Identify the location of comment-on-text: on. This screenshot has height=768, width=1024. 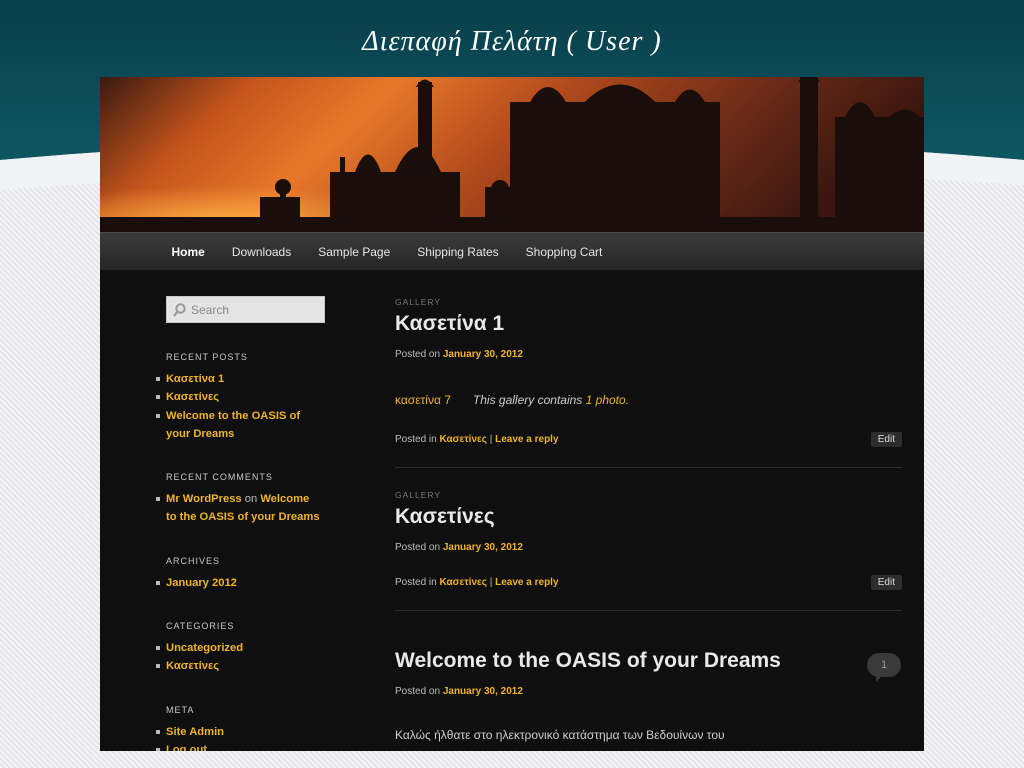
(251, 499).